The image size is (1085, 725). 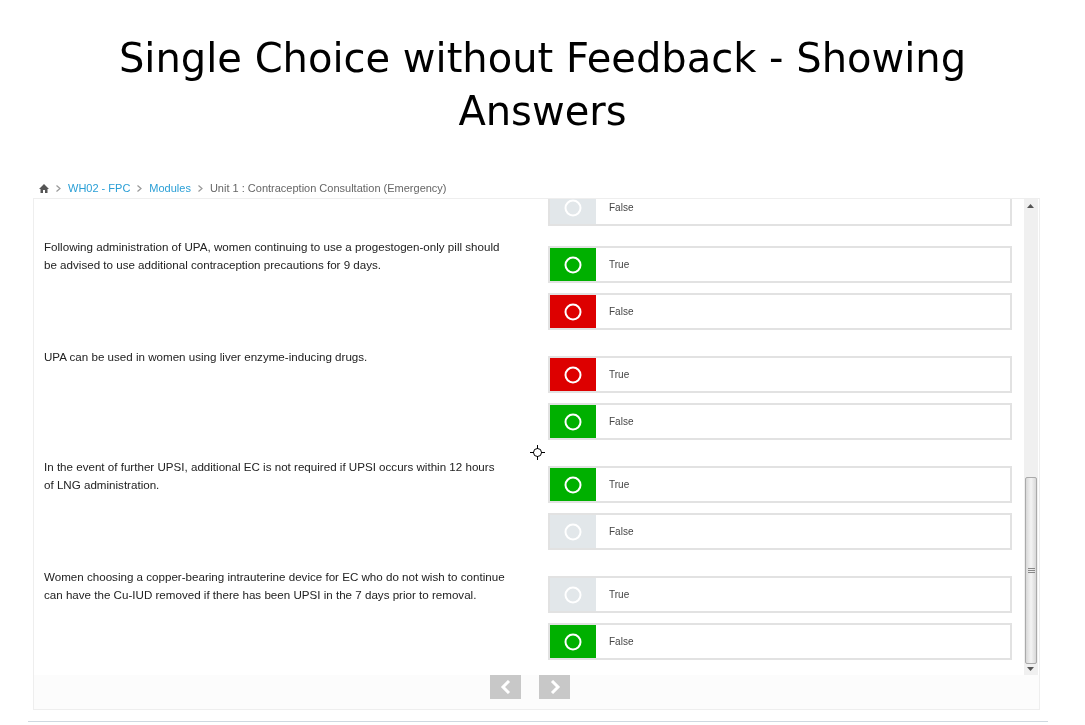 I want to click on previous-button, so click(x=505, y=687).